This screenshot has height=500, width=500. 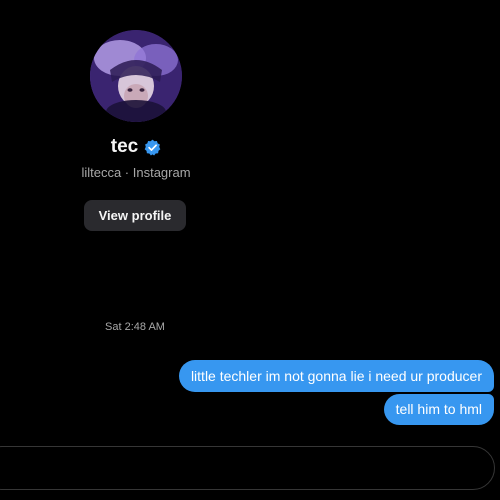 What do you see at coordinates (239, 469) in the screenshot?
I see `message-input` at bounding box center [239, 469].